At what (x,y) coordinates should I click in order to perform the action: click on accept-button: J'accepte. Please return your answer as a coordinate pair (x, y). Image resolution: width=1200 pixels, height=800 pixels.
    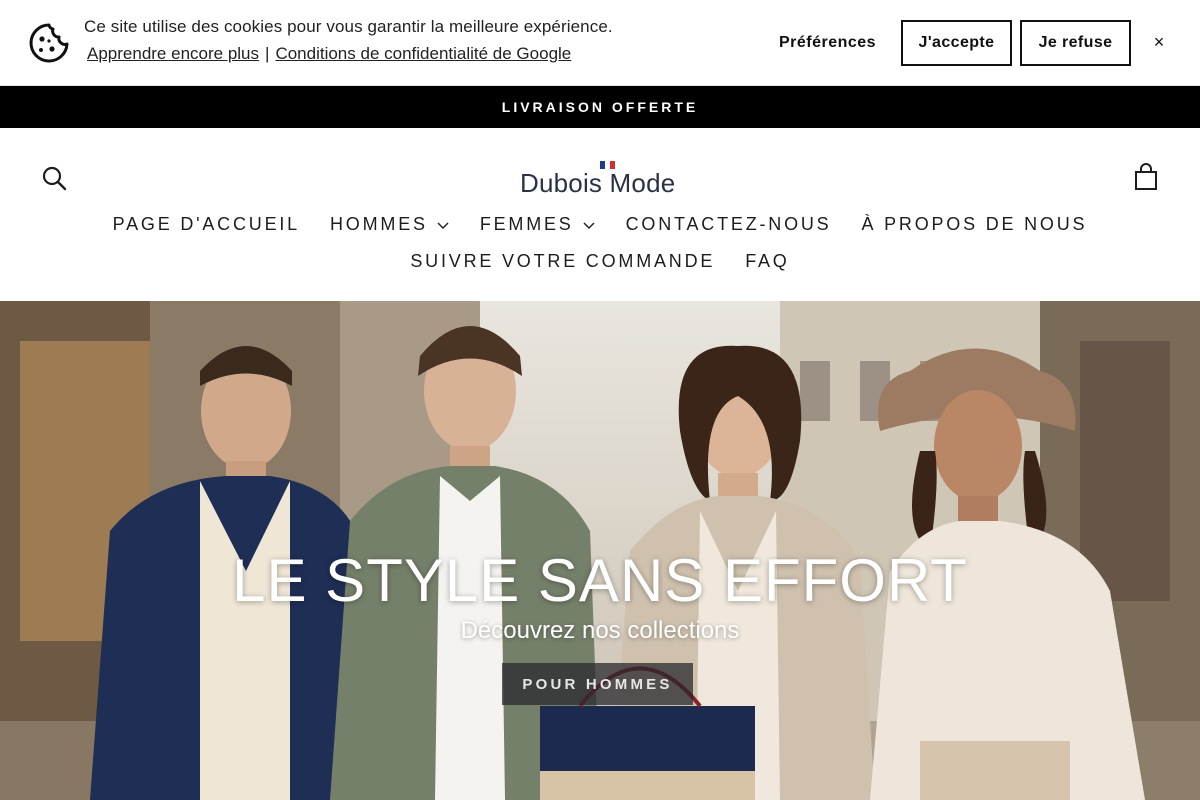
    Looking at the image, I should click on (956, 43).